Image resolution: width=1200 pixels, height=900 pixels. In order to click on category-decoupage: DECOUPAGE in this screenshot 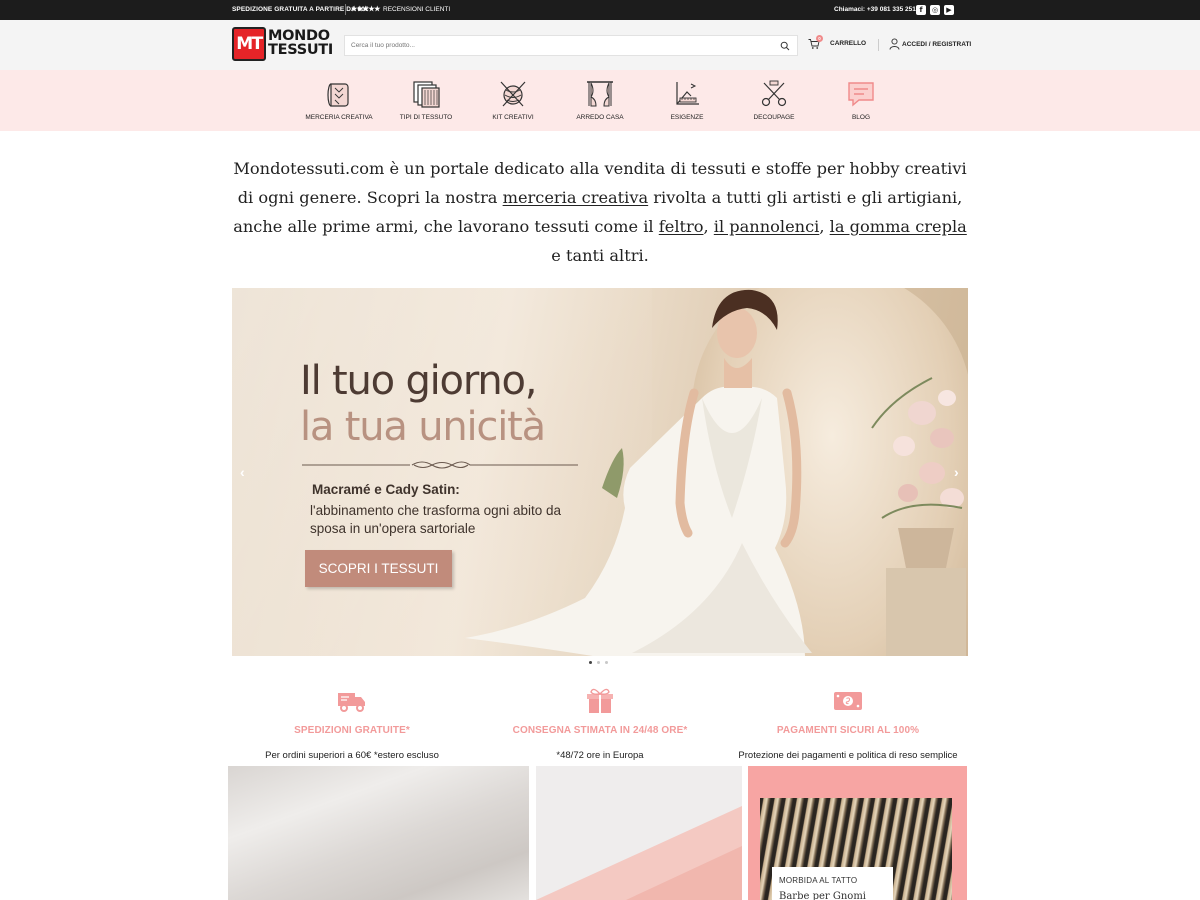, I will do `click(774, 99)`.